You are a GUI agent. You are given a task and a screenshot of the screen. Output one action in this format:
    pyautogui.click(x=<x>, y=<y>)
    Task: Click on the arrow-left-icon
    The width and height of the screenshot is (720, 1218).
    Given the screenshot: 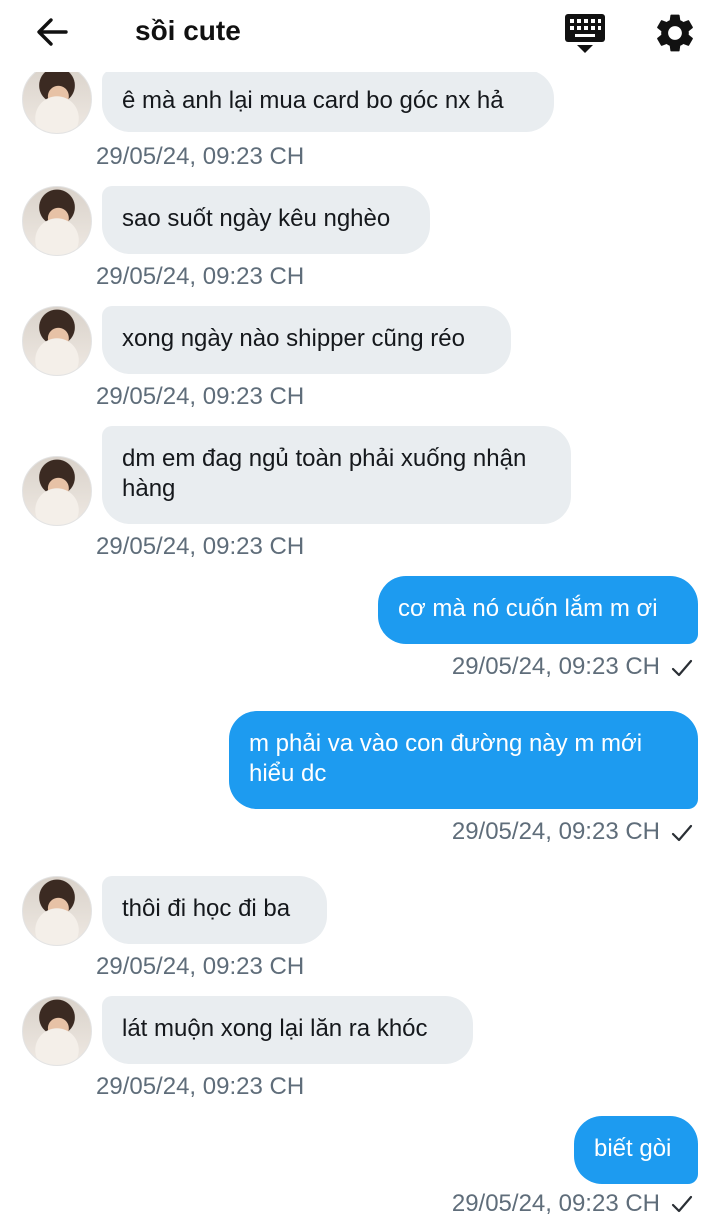 What is the action you would take?
    pyautogui.click(x=52, y=32)
    